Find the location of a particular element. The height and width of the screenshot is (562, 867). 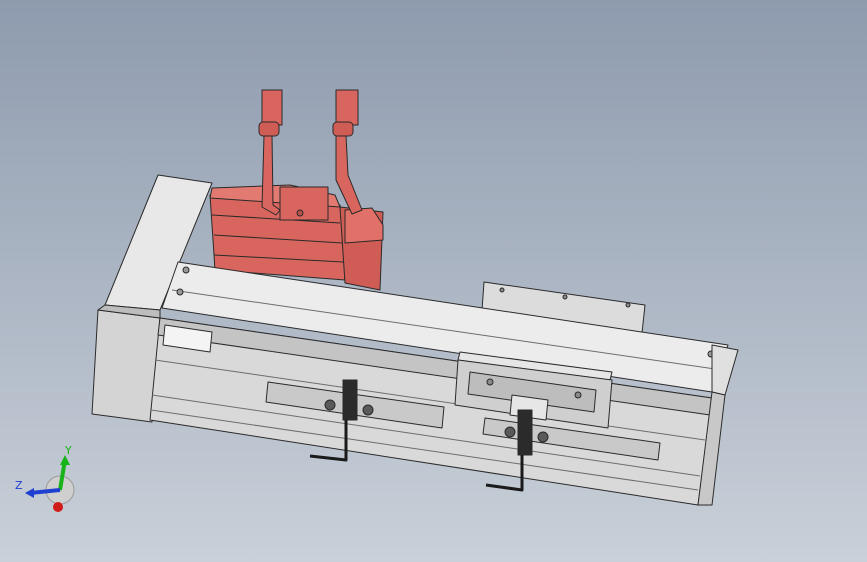

x-axis-indicator is located at coordinates (58, 507).